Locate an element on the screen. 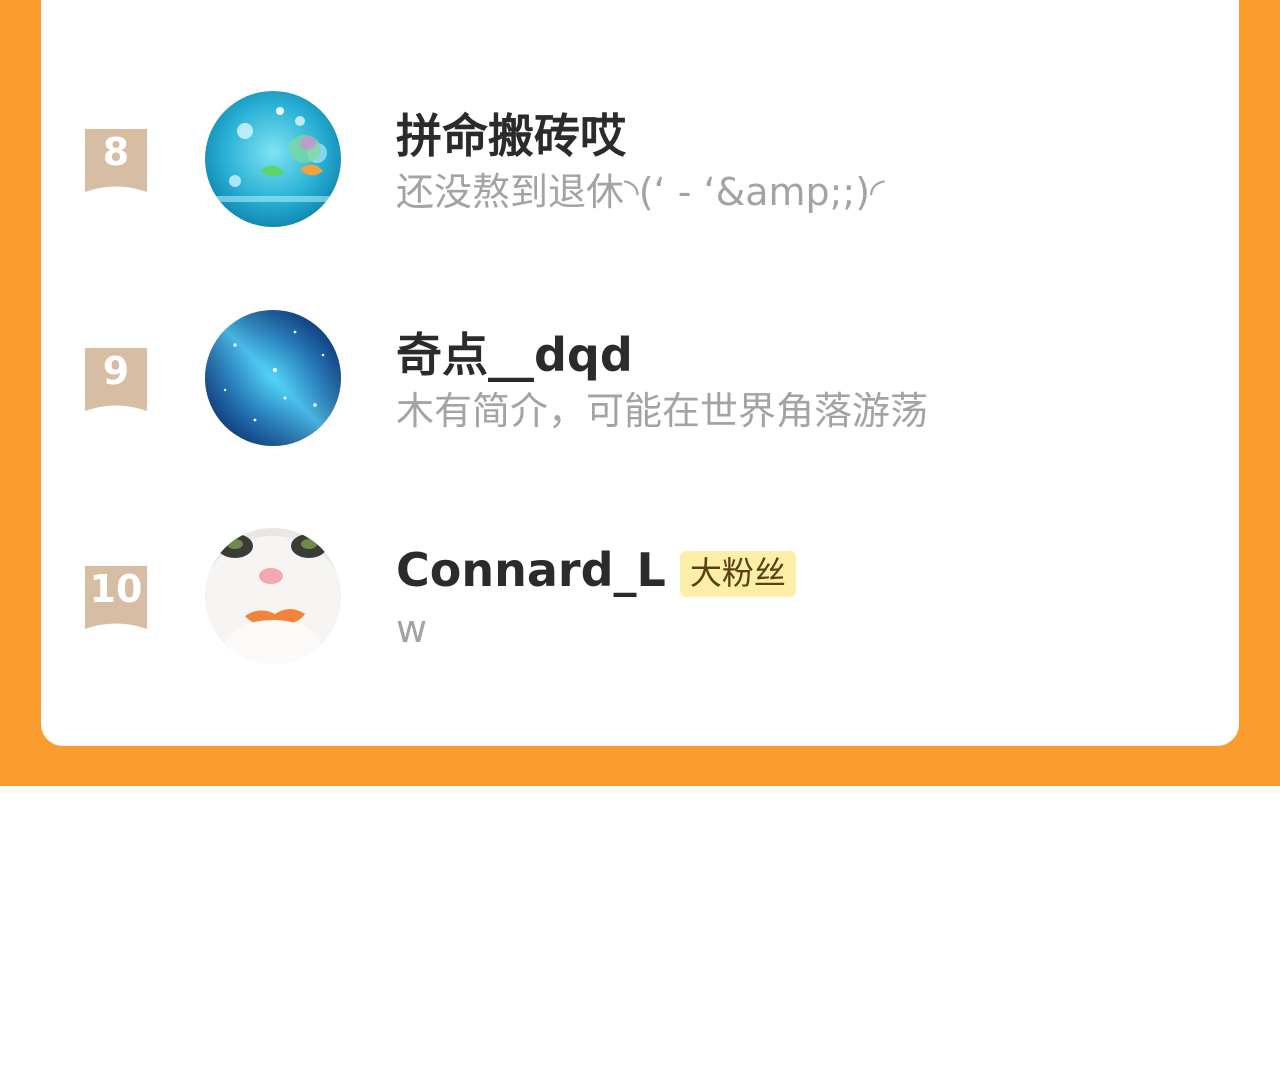 The width and height of the screenshot is (1280, 1069). cat-avatar-icon is located at coordinates (273, 596).